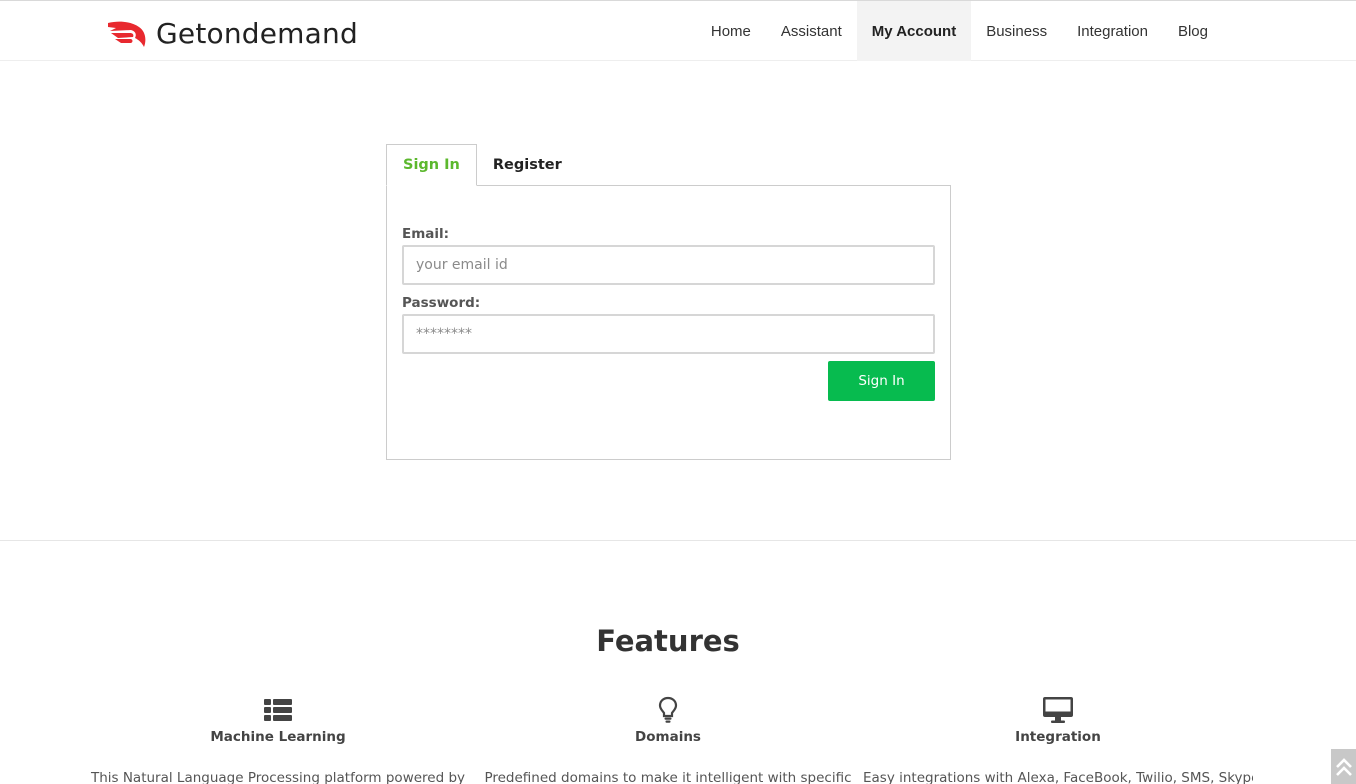  Describe the element at coordinates (257, 33) in the screenshot. I see `brand-name: Getondemand` at that location.